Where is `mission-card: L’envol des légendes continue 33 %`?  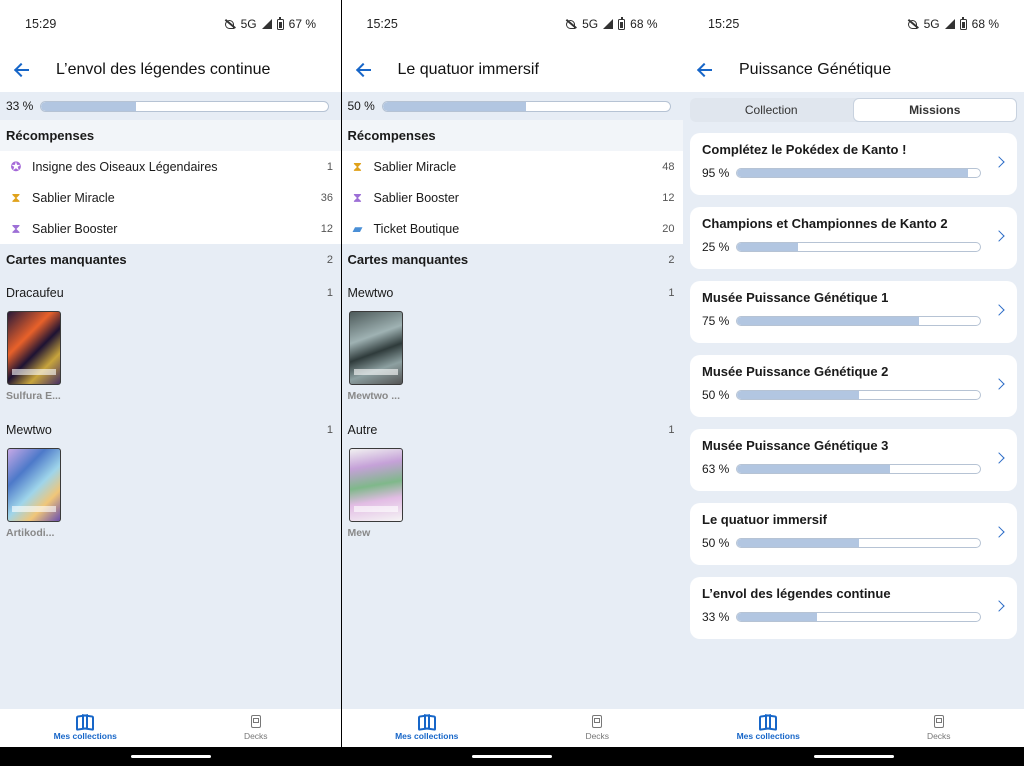 mission-card: L’envol des légendes continue 33 % is located at coordinates (853, 608).